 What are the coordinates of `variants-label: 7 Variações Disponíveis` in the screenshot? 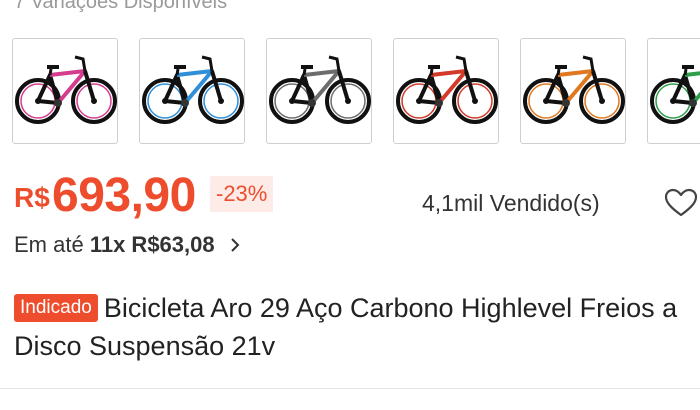 It's located at (121, 6).